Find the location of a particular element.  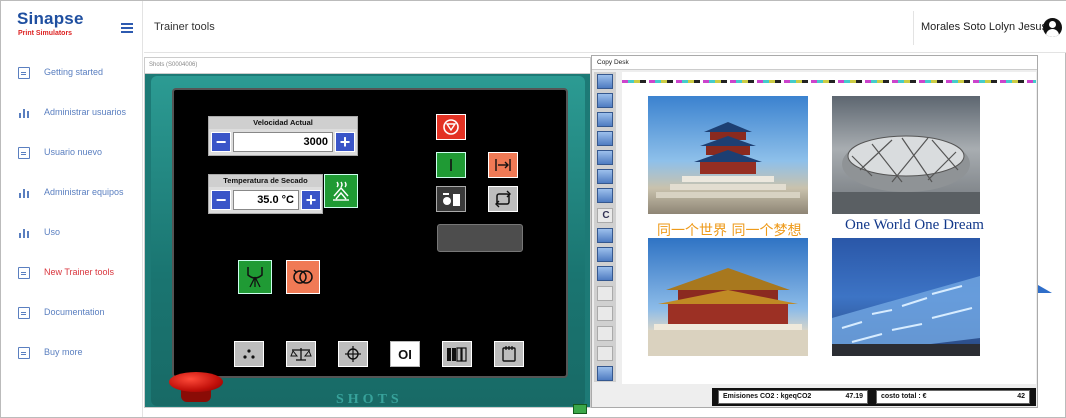

on-off-button: OI is located at coordinates (405, 354).